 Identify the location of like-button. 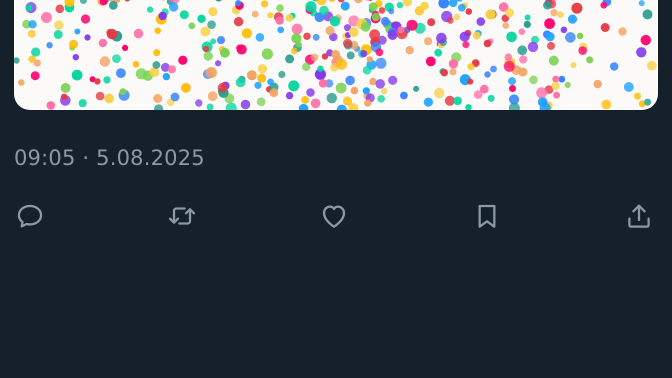
(334, 216).